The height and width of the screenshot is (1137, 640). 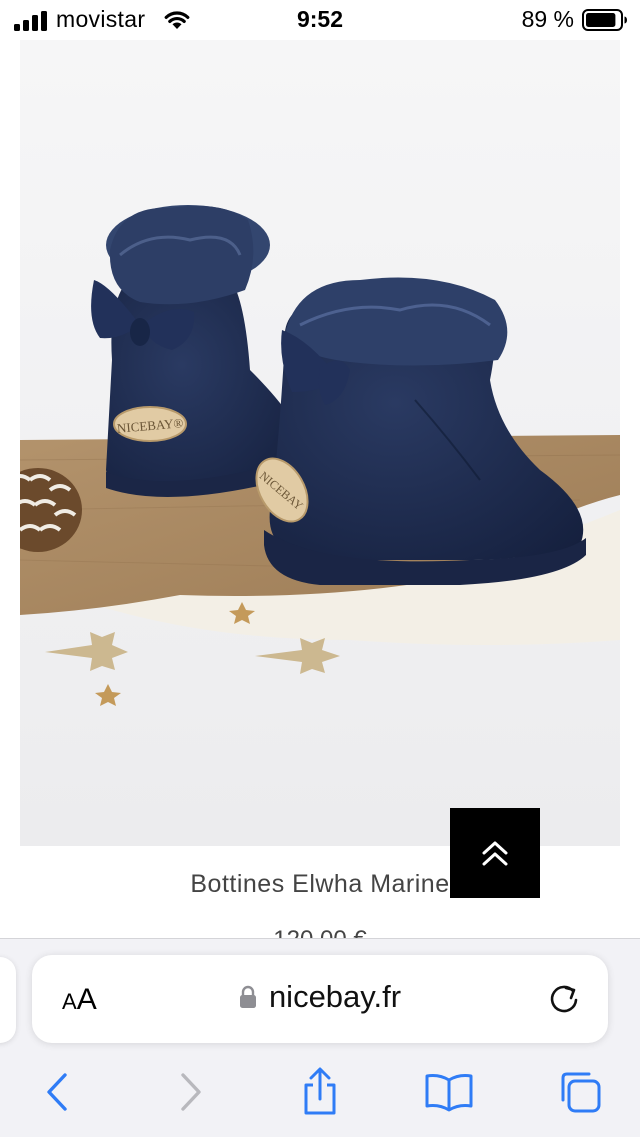 What do you see at coordinates (547, 19) in the screenshot?
I see `battery-percentage: 89 %` at bounding box center [547, 19].